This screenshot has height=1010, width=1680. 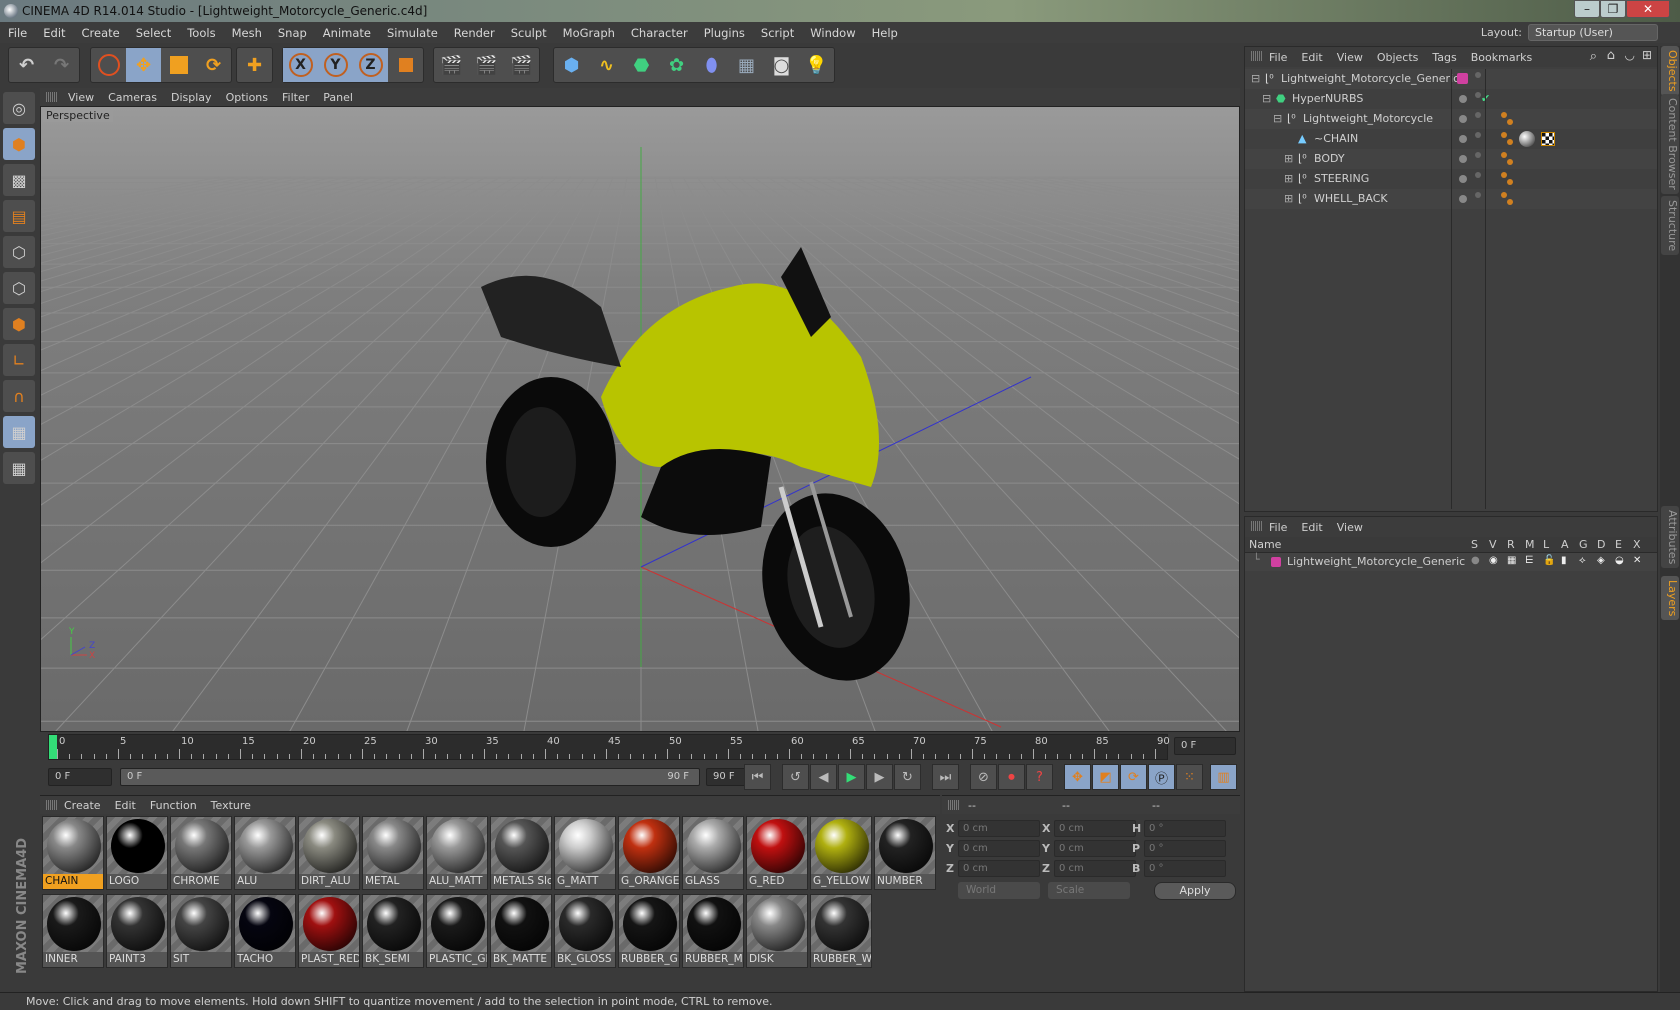 I want to click on play-button: ▶, so click(x=851, y=777).